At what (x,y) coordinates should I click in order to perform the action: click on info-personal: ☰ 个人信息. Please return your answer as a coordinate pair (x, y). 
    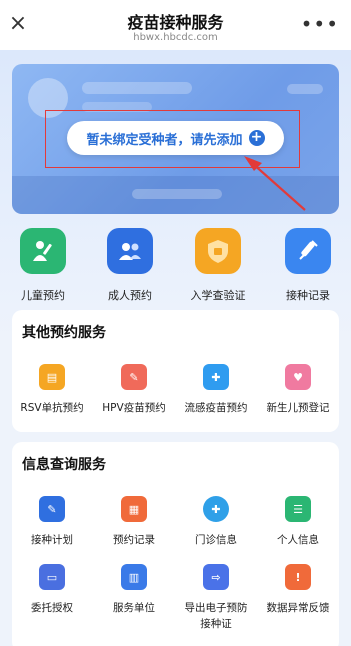
    Looking at the image, I should click on (298, 522).